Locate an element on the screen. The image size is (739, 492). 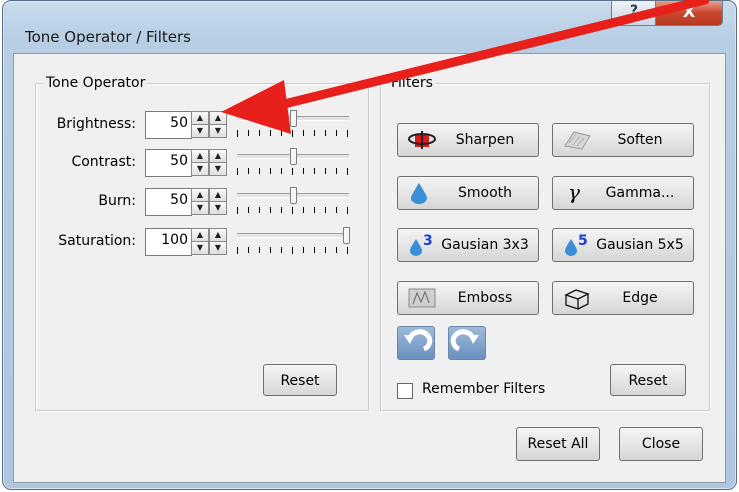
undo-button is located at coordinates (416, 343).